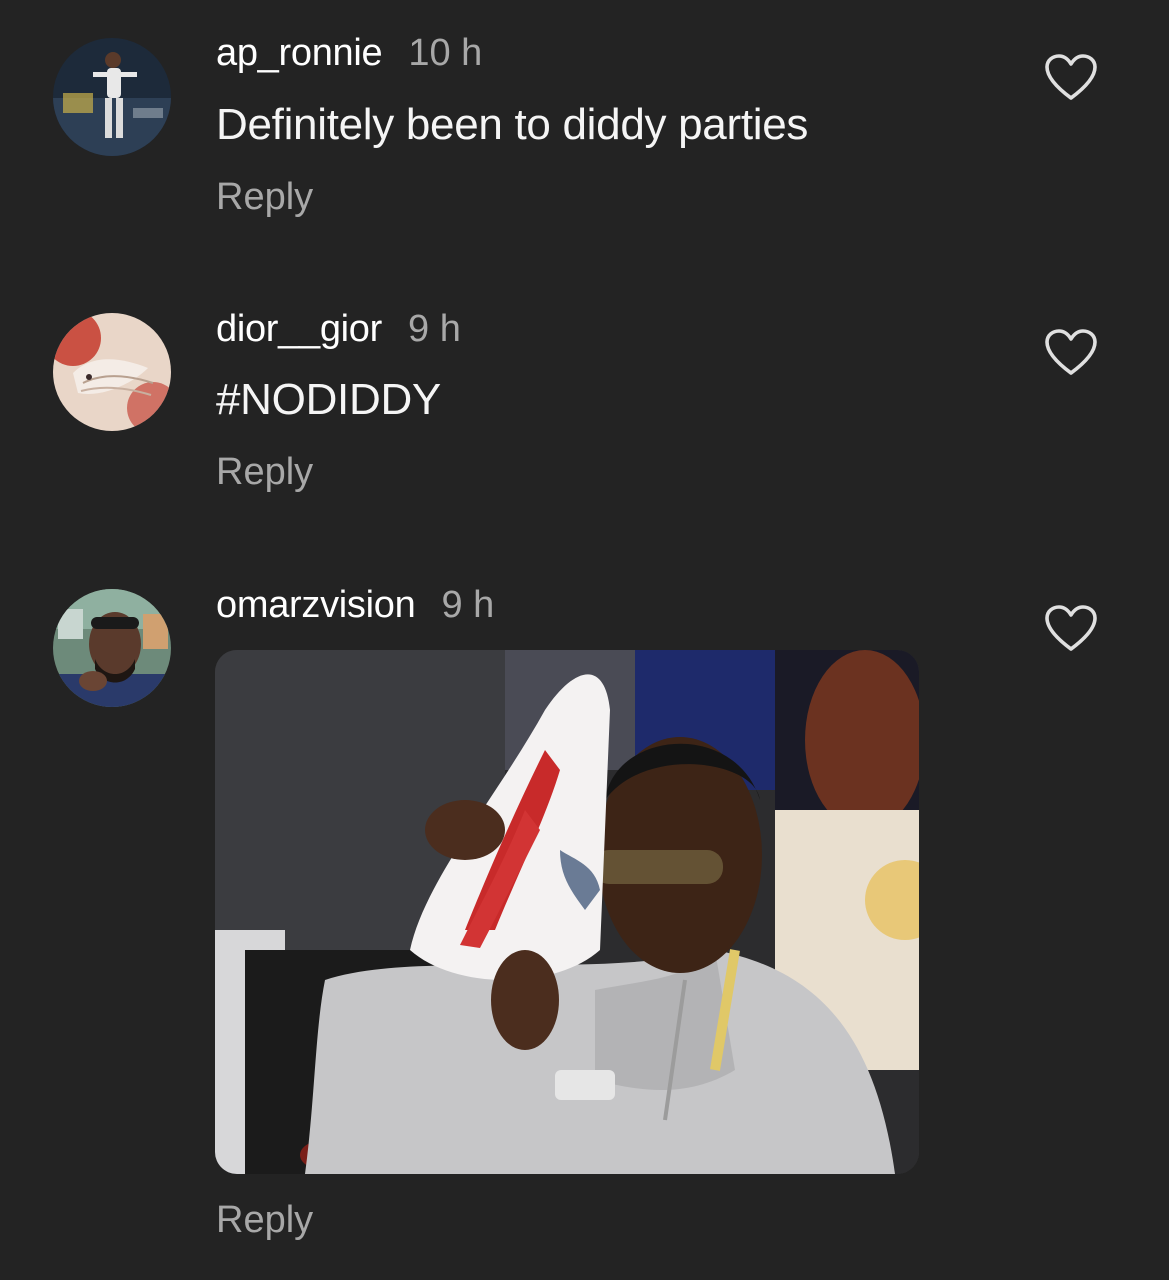  Describe the element at coordinates (328, 399) in the screenshot. I see `comment-text: #NODIDDY` at that location.